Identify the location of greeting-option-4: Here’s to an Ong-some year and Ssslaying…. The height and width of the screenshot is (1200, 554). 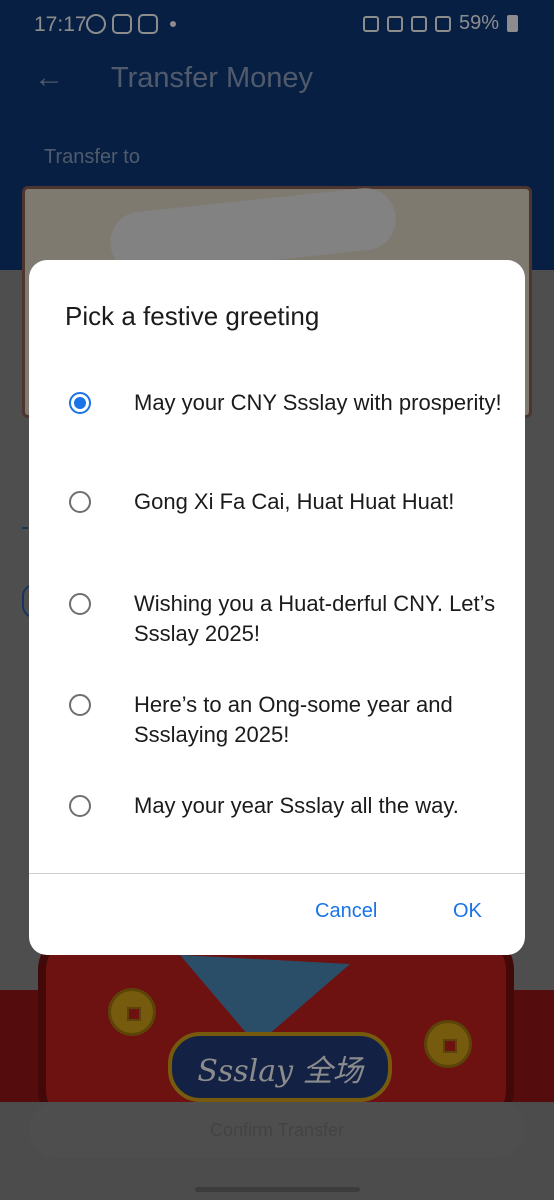
(277, 735).